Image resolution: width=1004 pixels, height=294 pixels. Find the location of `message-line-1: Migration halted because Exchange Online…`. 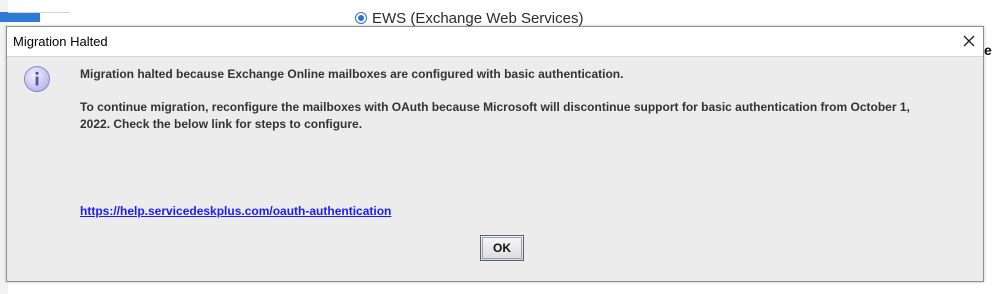

message-line-1: Migration halted because Exchange Online… is located at coordinates (352, 74).